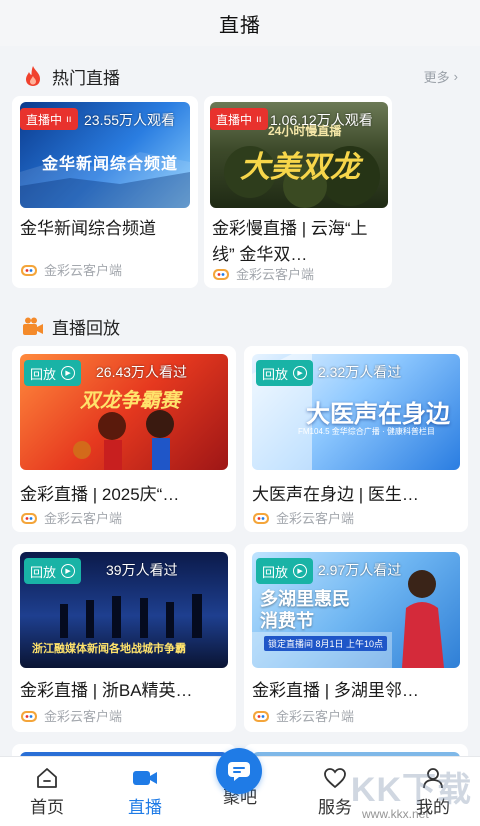 This screenshot has height=826, width=480. Describe the element at coordinates (240, 25) in the screenshot. I see `page-title: 直播` at that location.